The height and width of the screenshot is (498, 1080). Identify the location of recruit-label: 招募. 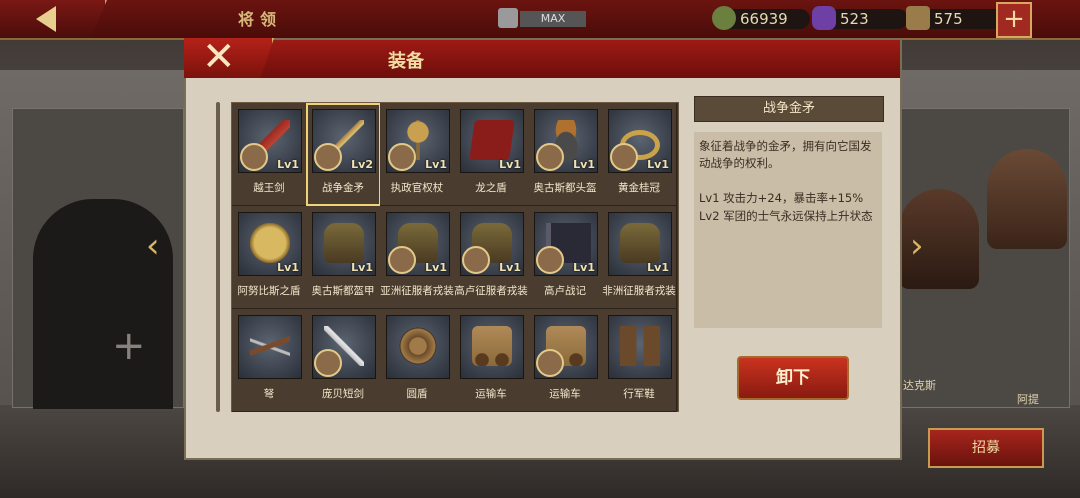
(986, 448).